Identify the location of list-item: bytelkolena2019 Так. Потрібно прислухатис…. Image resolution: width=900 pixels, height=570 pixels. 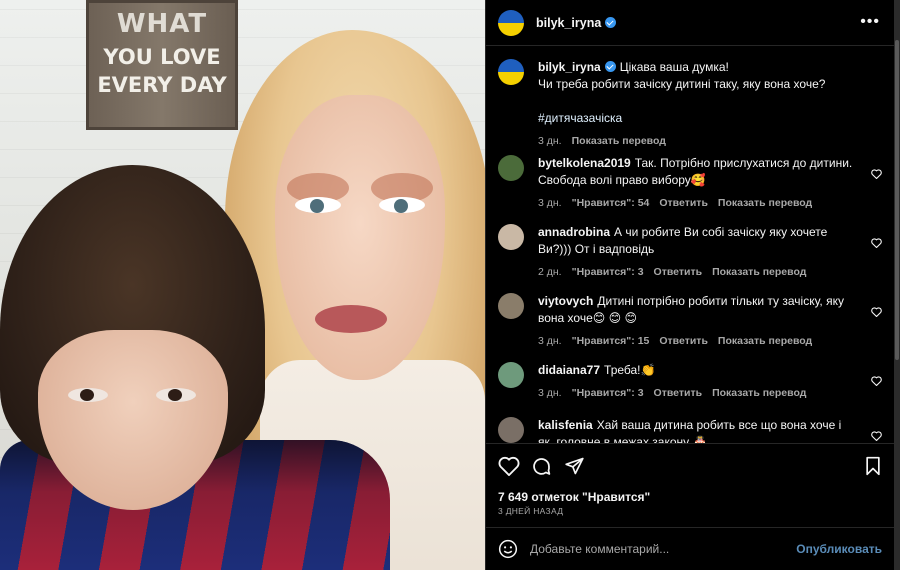
(696, 183).